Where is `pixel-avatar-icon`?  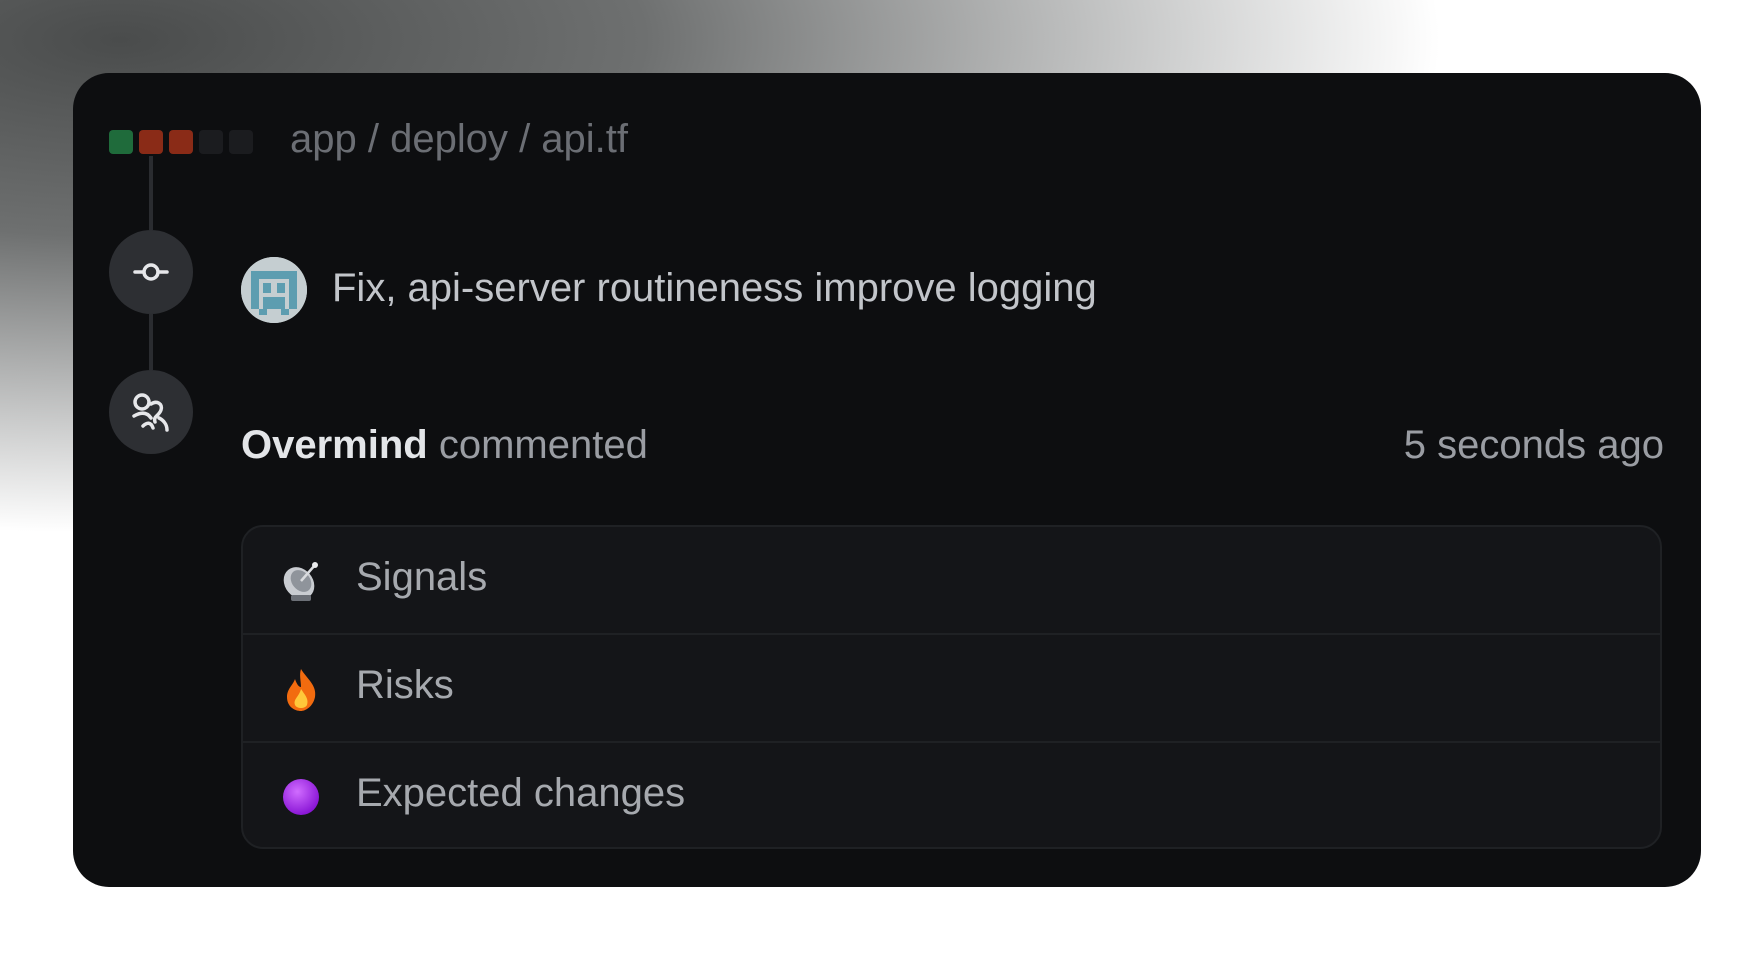 pixel-avatar-icon is located at coordinates (274, 290).